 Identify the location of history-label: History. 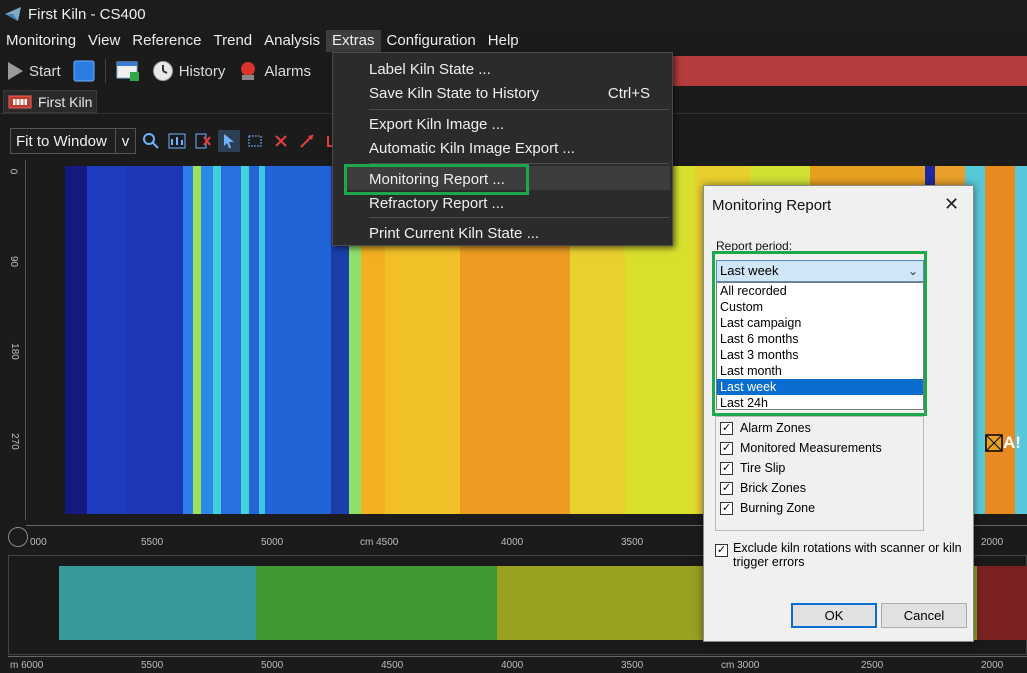
(202, 71).